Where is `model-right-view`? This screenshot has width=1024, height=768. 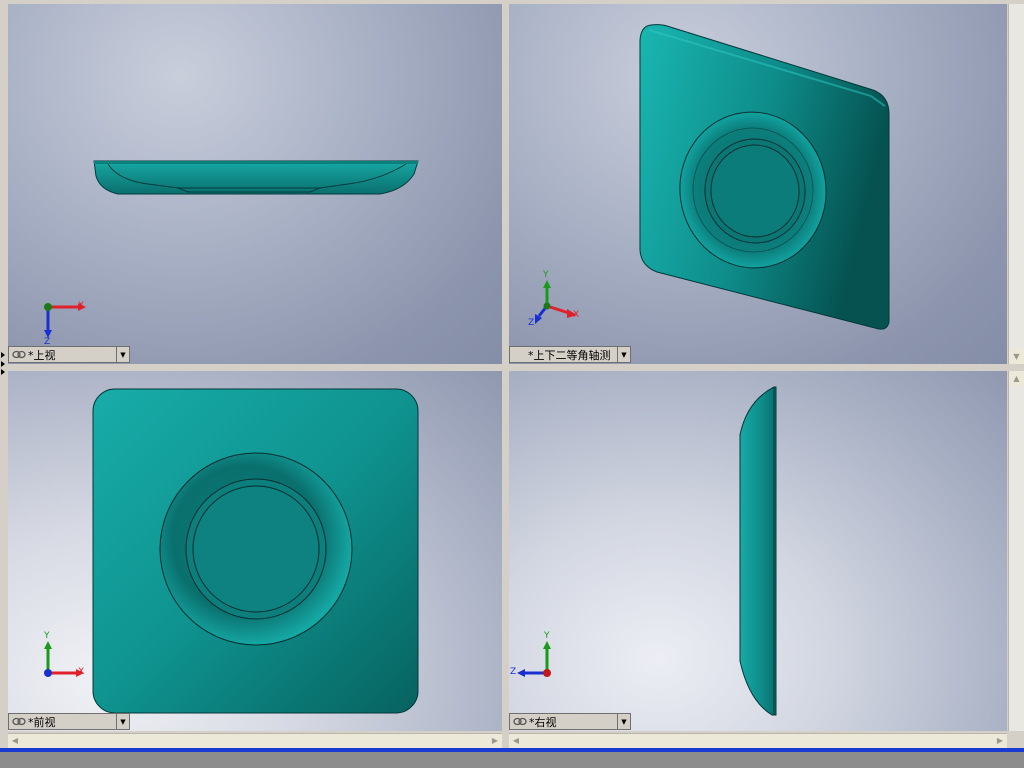
model-right-view is located at coordinates (758, 551).